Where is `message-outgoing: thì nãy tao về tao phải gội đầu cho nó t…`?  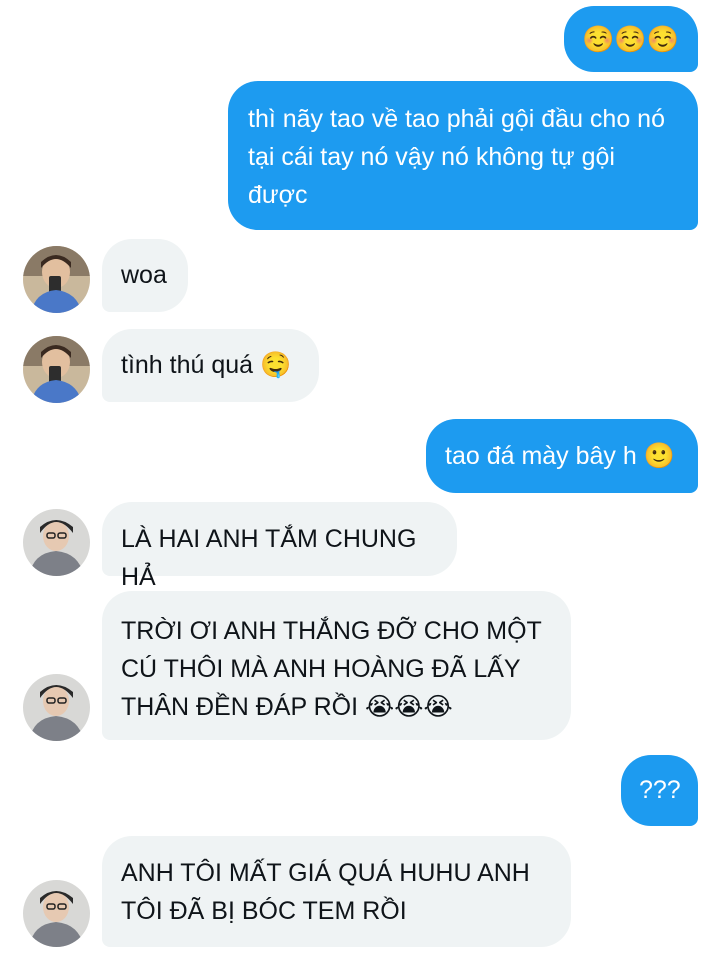 message-outgoing: thì nãy tao về tao phải gội đầu cho nó t… is located at coordinates (463, 155).